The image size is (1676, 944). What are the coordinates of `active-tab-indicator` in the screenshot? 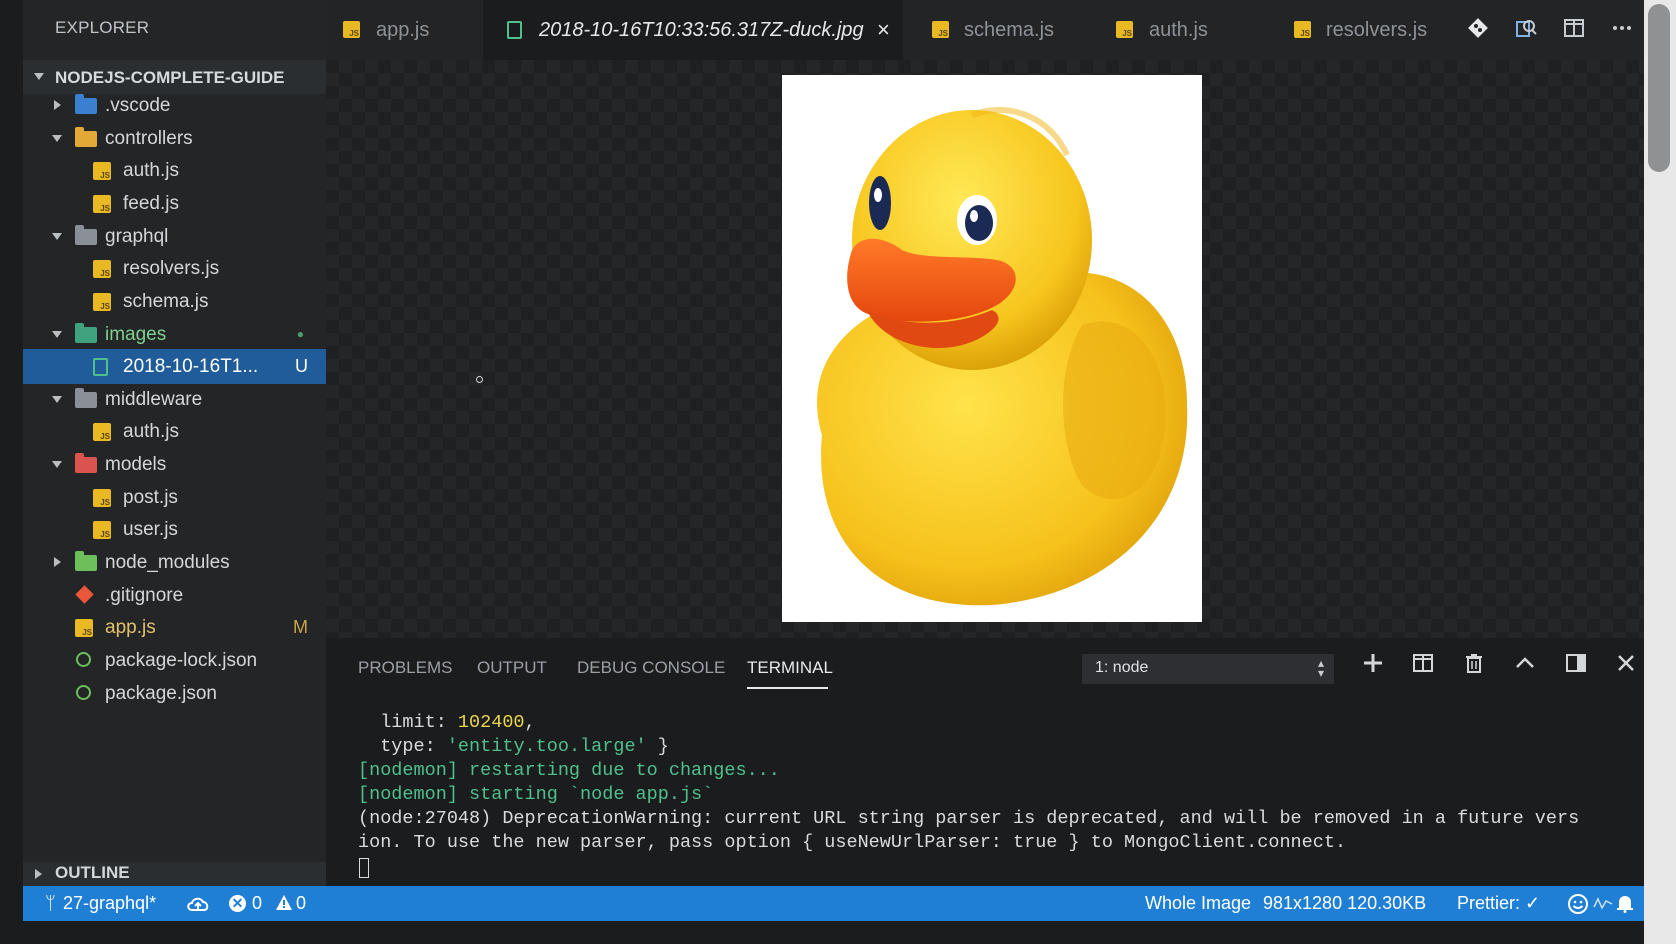 It's located at (787, 688).